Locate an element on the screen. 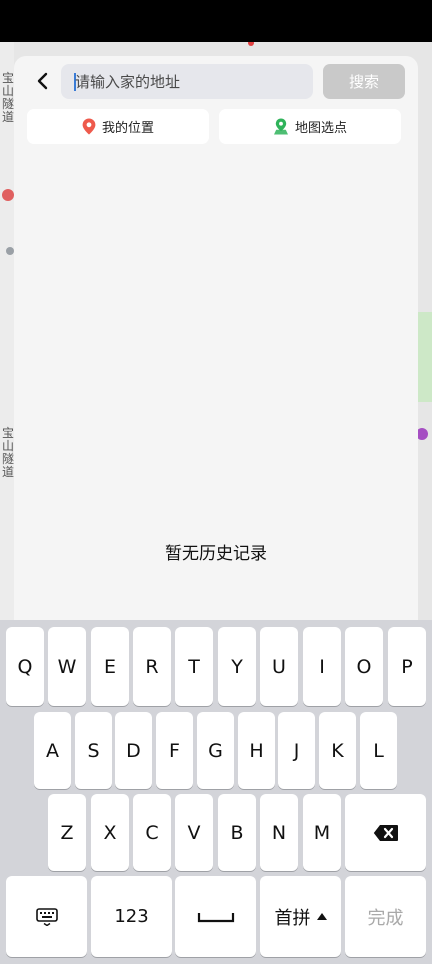  key-f: F is located at coordinates (174, 750).